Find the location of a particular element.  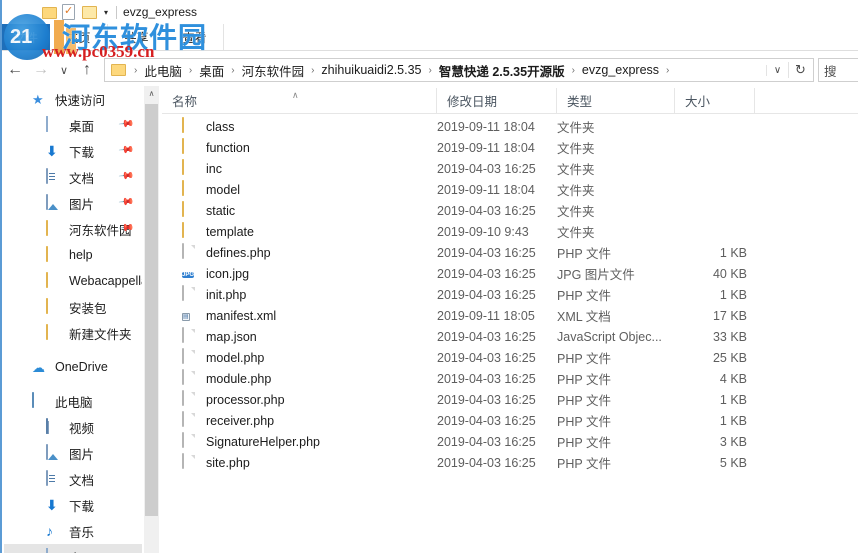

tab-file: 文件 is located at coordinates (26, 37).